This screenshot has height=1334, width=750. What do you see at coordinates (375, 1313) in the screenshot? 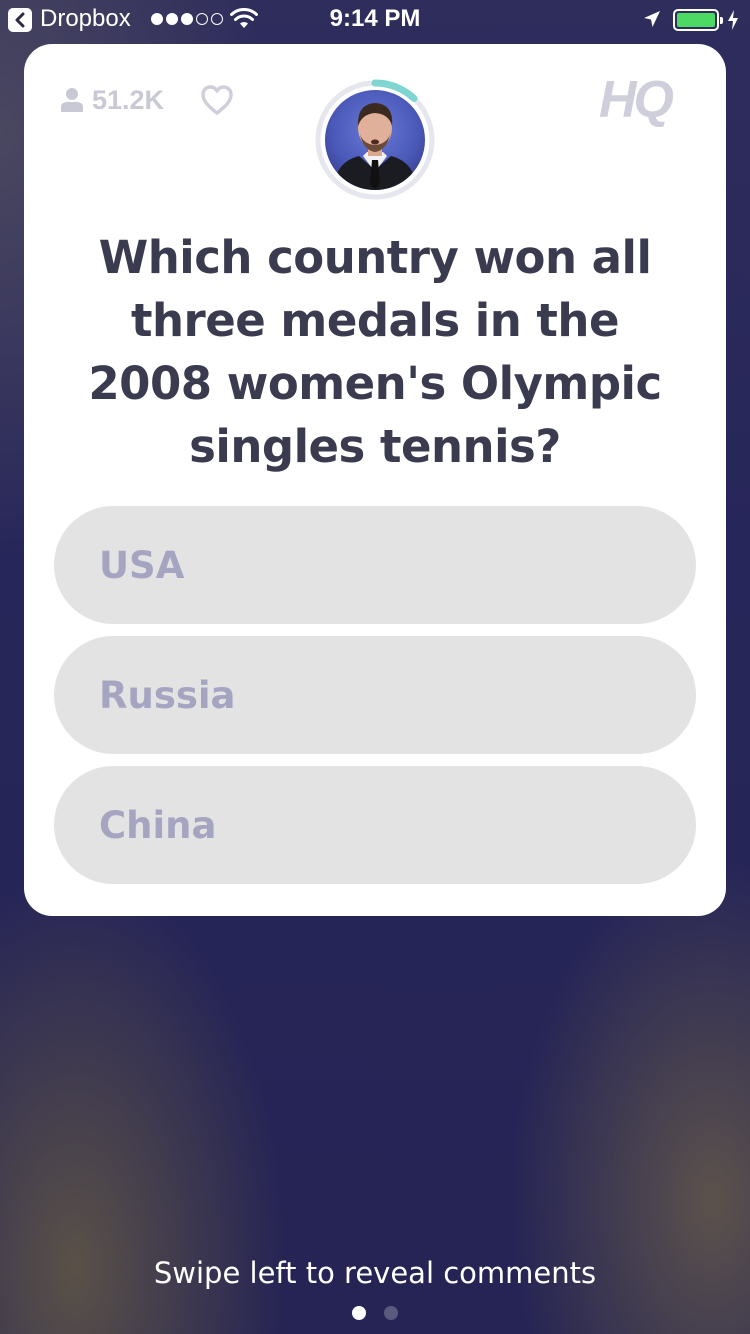
I see `page-indicator` at bounding box center [375, 1313].